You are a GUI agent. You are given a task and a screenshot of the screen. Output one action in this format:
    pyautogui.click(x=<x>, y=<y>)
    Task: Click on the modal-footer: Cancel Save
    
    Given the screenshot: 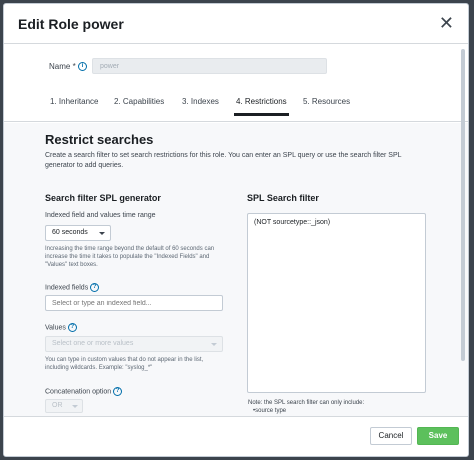 What is the action you would take?
    pyautogui.click(x=236, y=436)
    